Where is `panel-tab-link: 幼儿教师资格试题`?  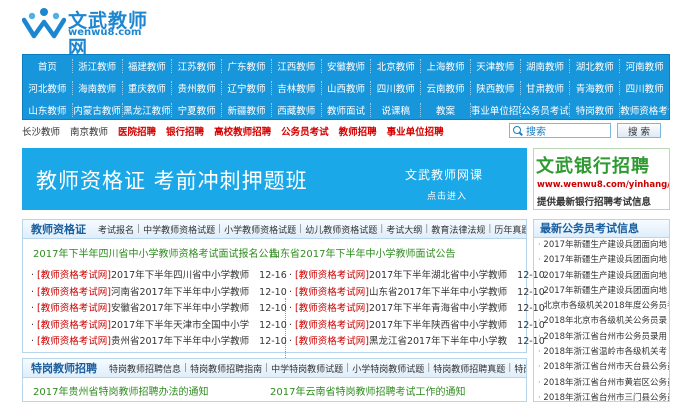 panel-tab-link: 幼儿教师资格试题 is located at coordinates (341, 229).